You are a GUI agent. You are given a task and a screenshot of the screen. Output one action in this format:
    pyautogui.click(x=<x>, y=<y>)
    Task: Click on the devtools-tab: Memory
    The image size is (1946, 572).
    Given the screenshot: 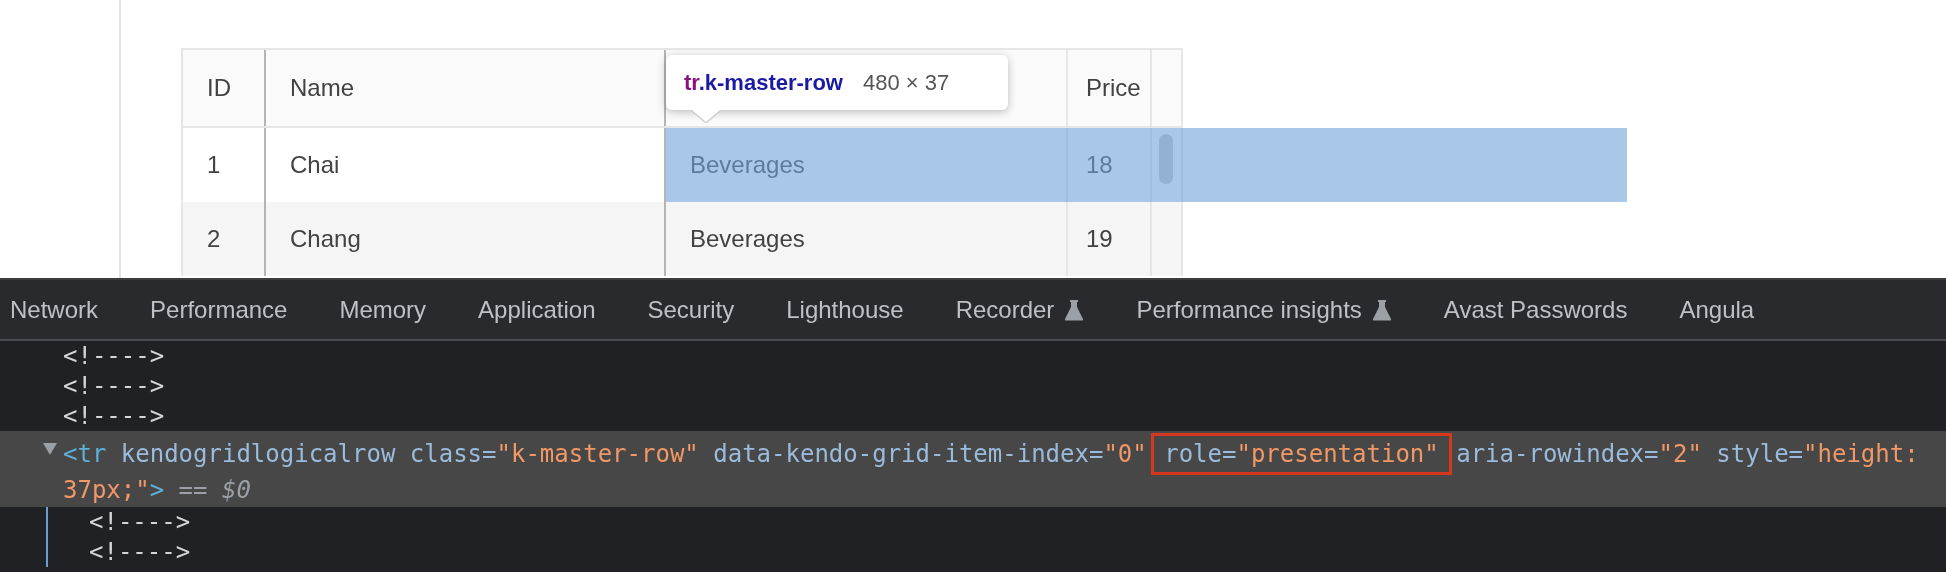 What is the action you would take?
    pyautogui.click(x=383, y=309)
    